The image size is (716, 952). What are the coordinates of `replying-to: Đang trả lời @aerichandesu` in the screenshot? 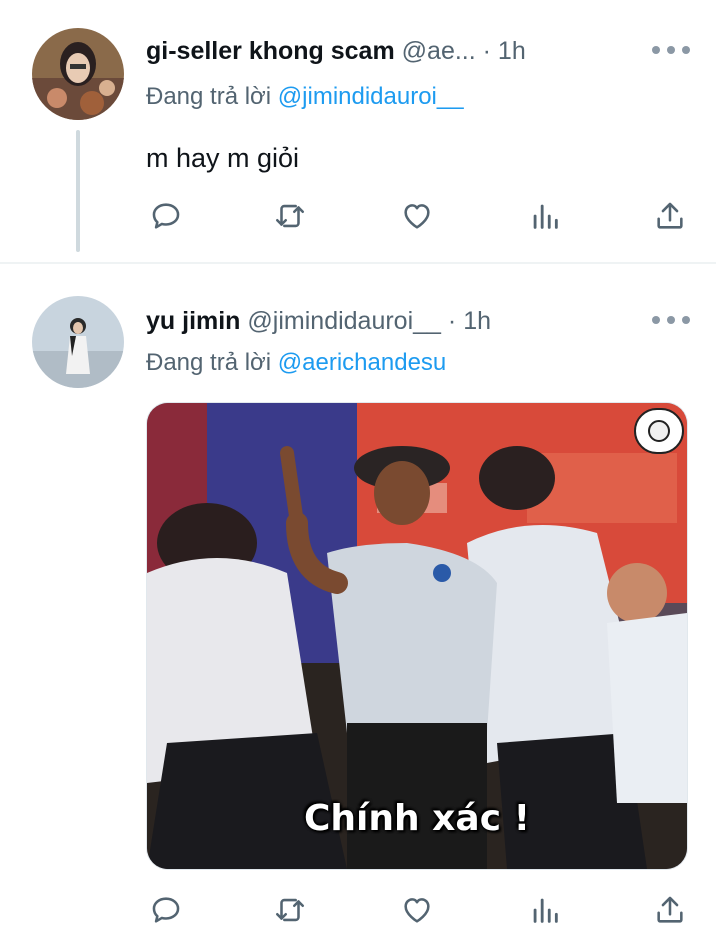 It's located at (296, 363).